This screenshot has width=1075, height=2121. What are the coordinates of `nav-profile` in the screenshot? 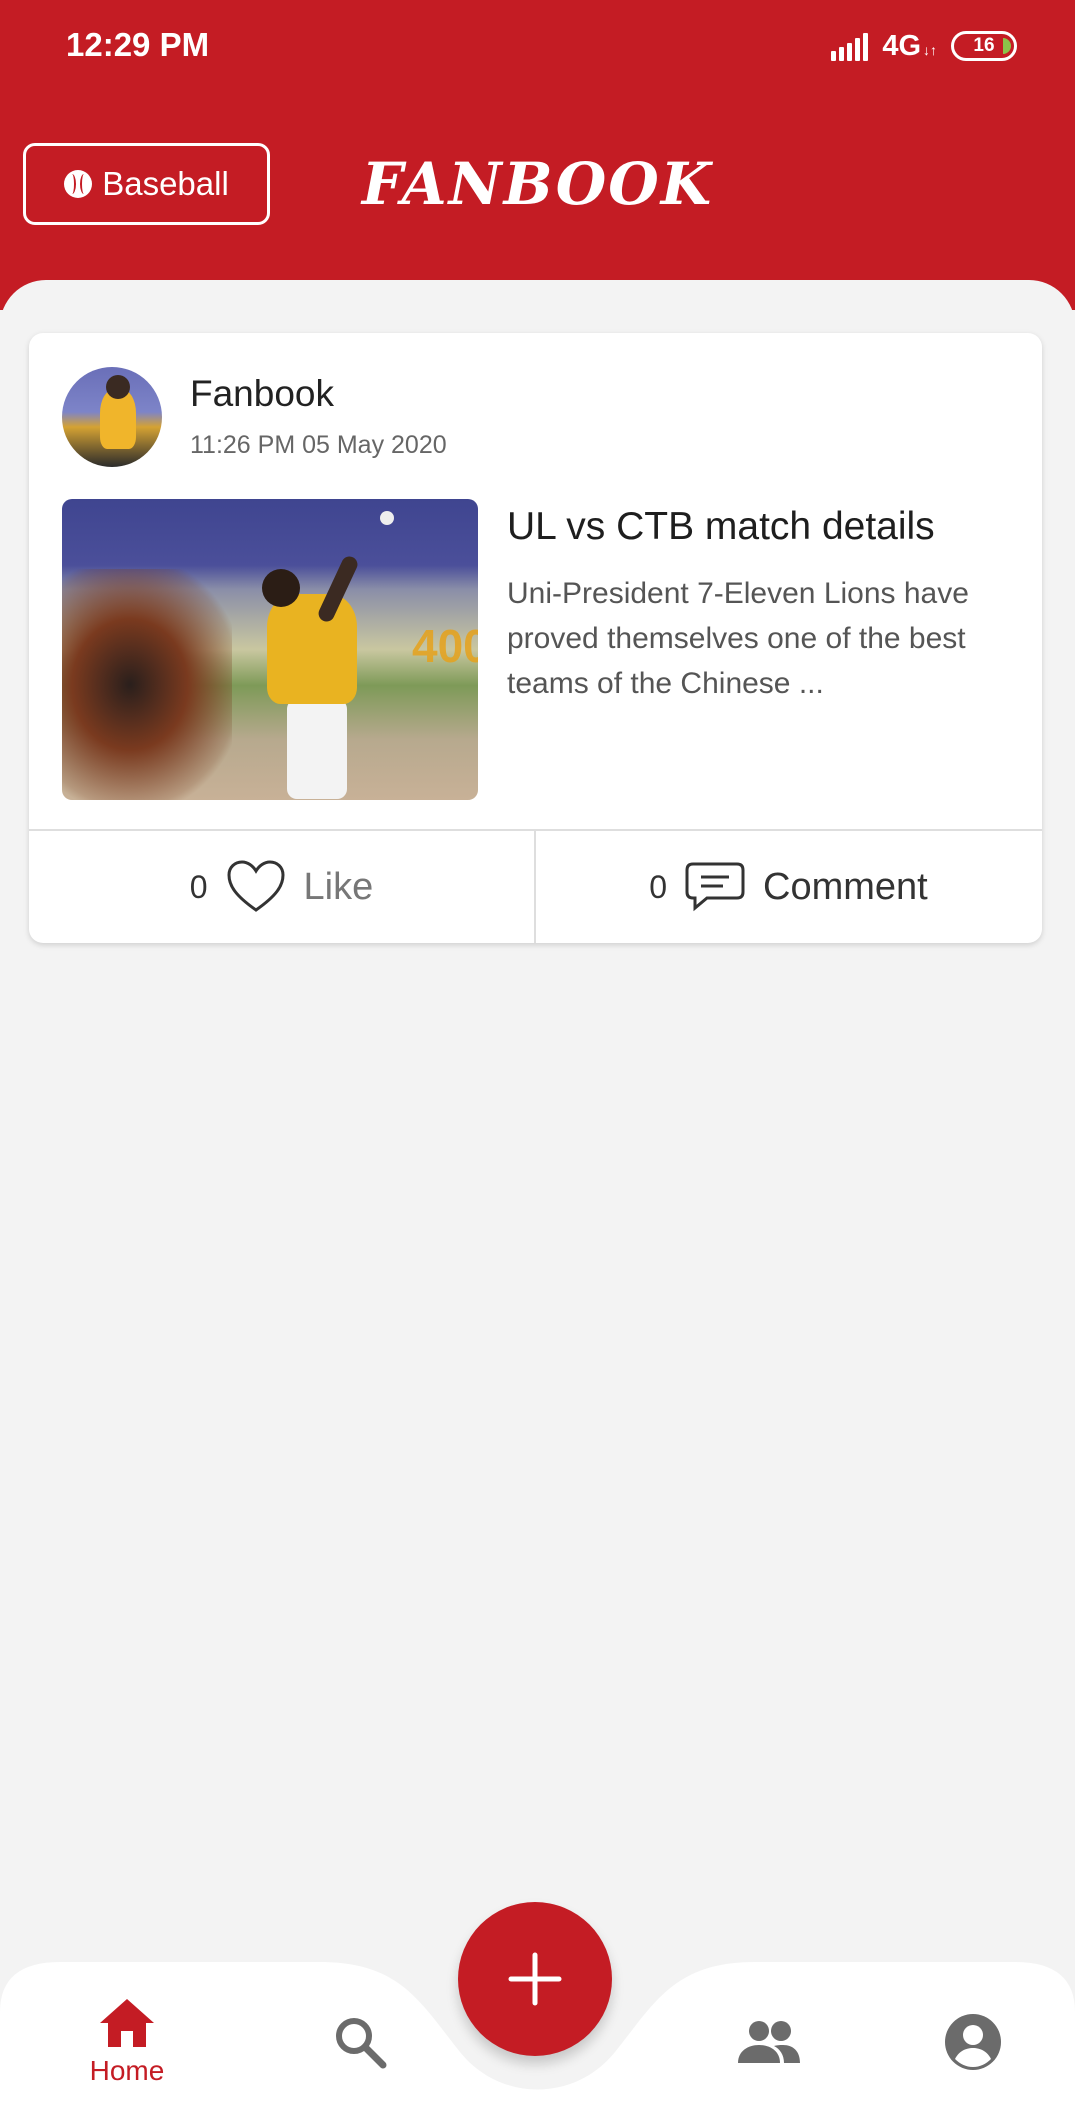 It's located at (973, 2042).